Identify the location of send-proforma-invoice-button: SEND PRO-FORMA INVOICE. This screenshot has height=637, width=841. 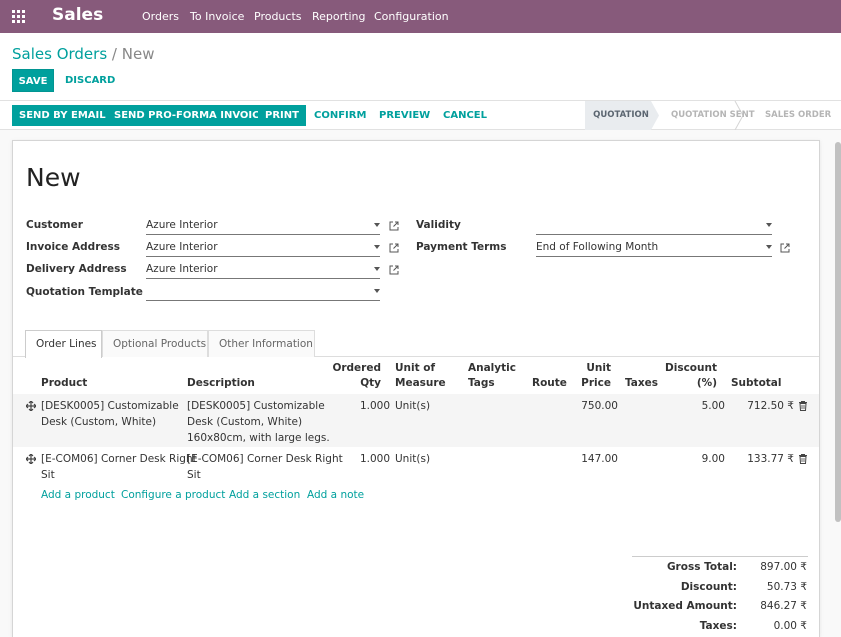
(190, 115).